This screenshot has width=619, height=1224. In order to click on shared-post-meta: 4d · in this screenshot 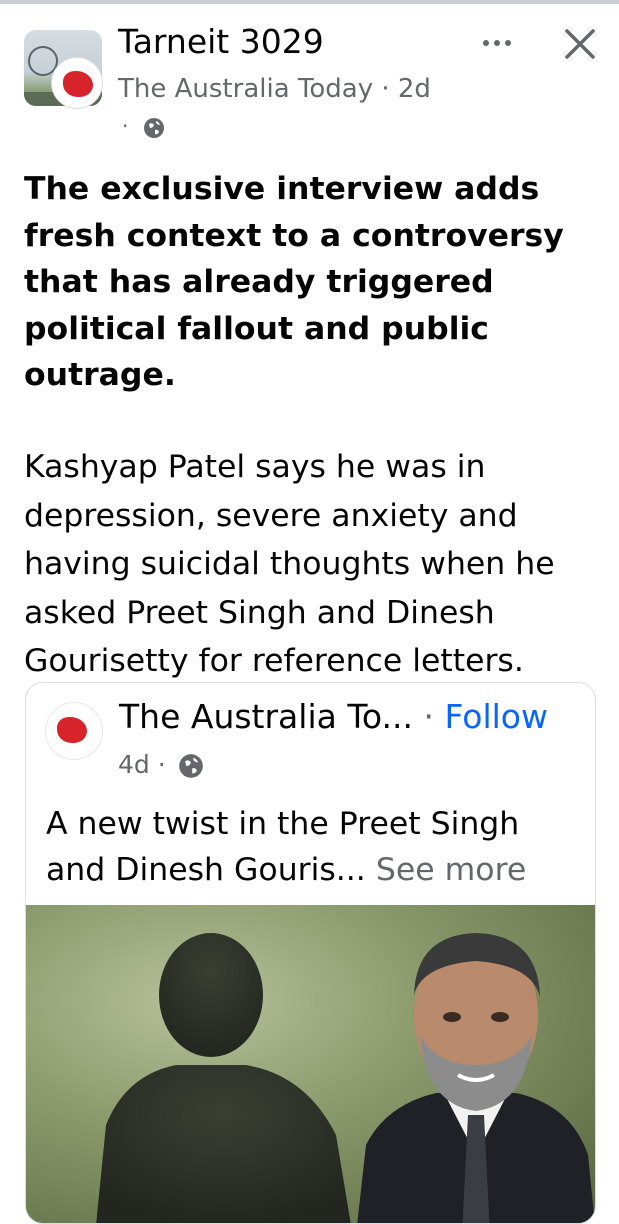, I will do `click(161, 765)`.